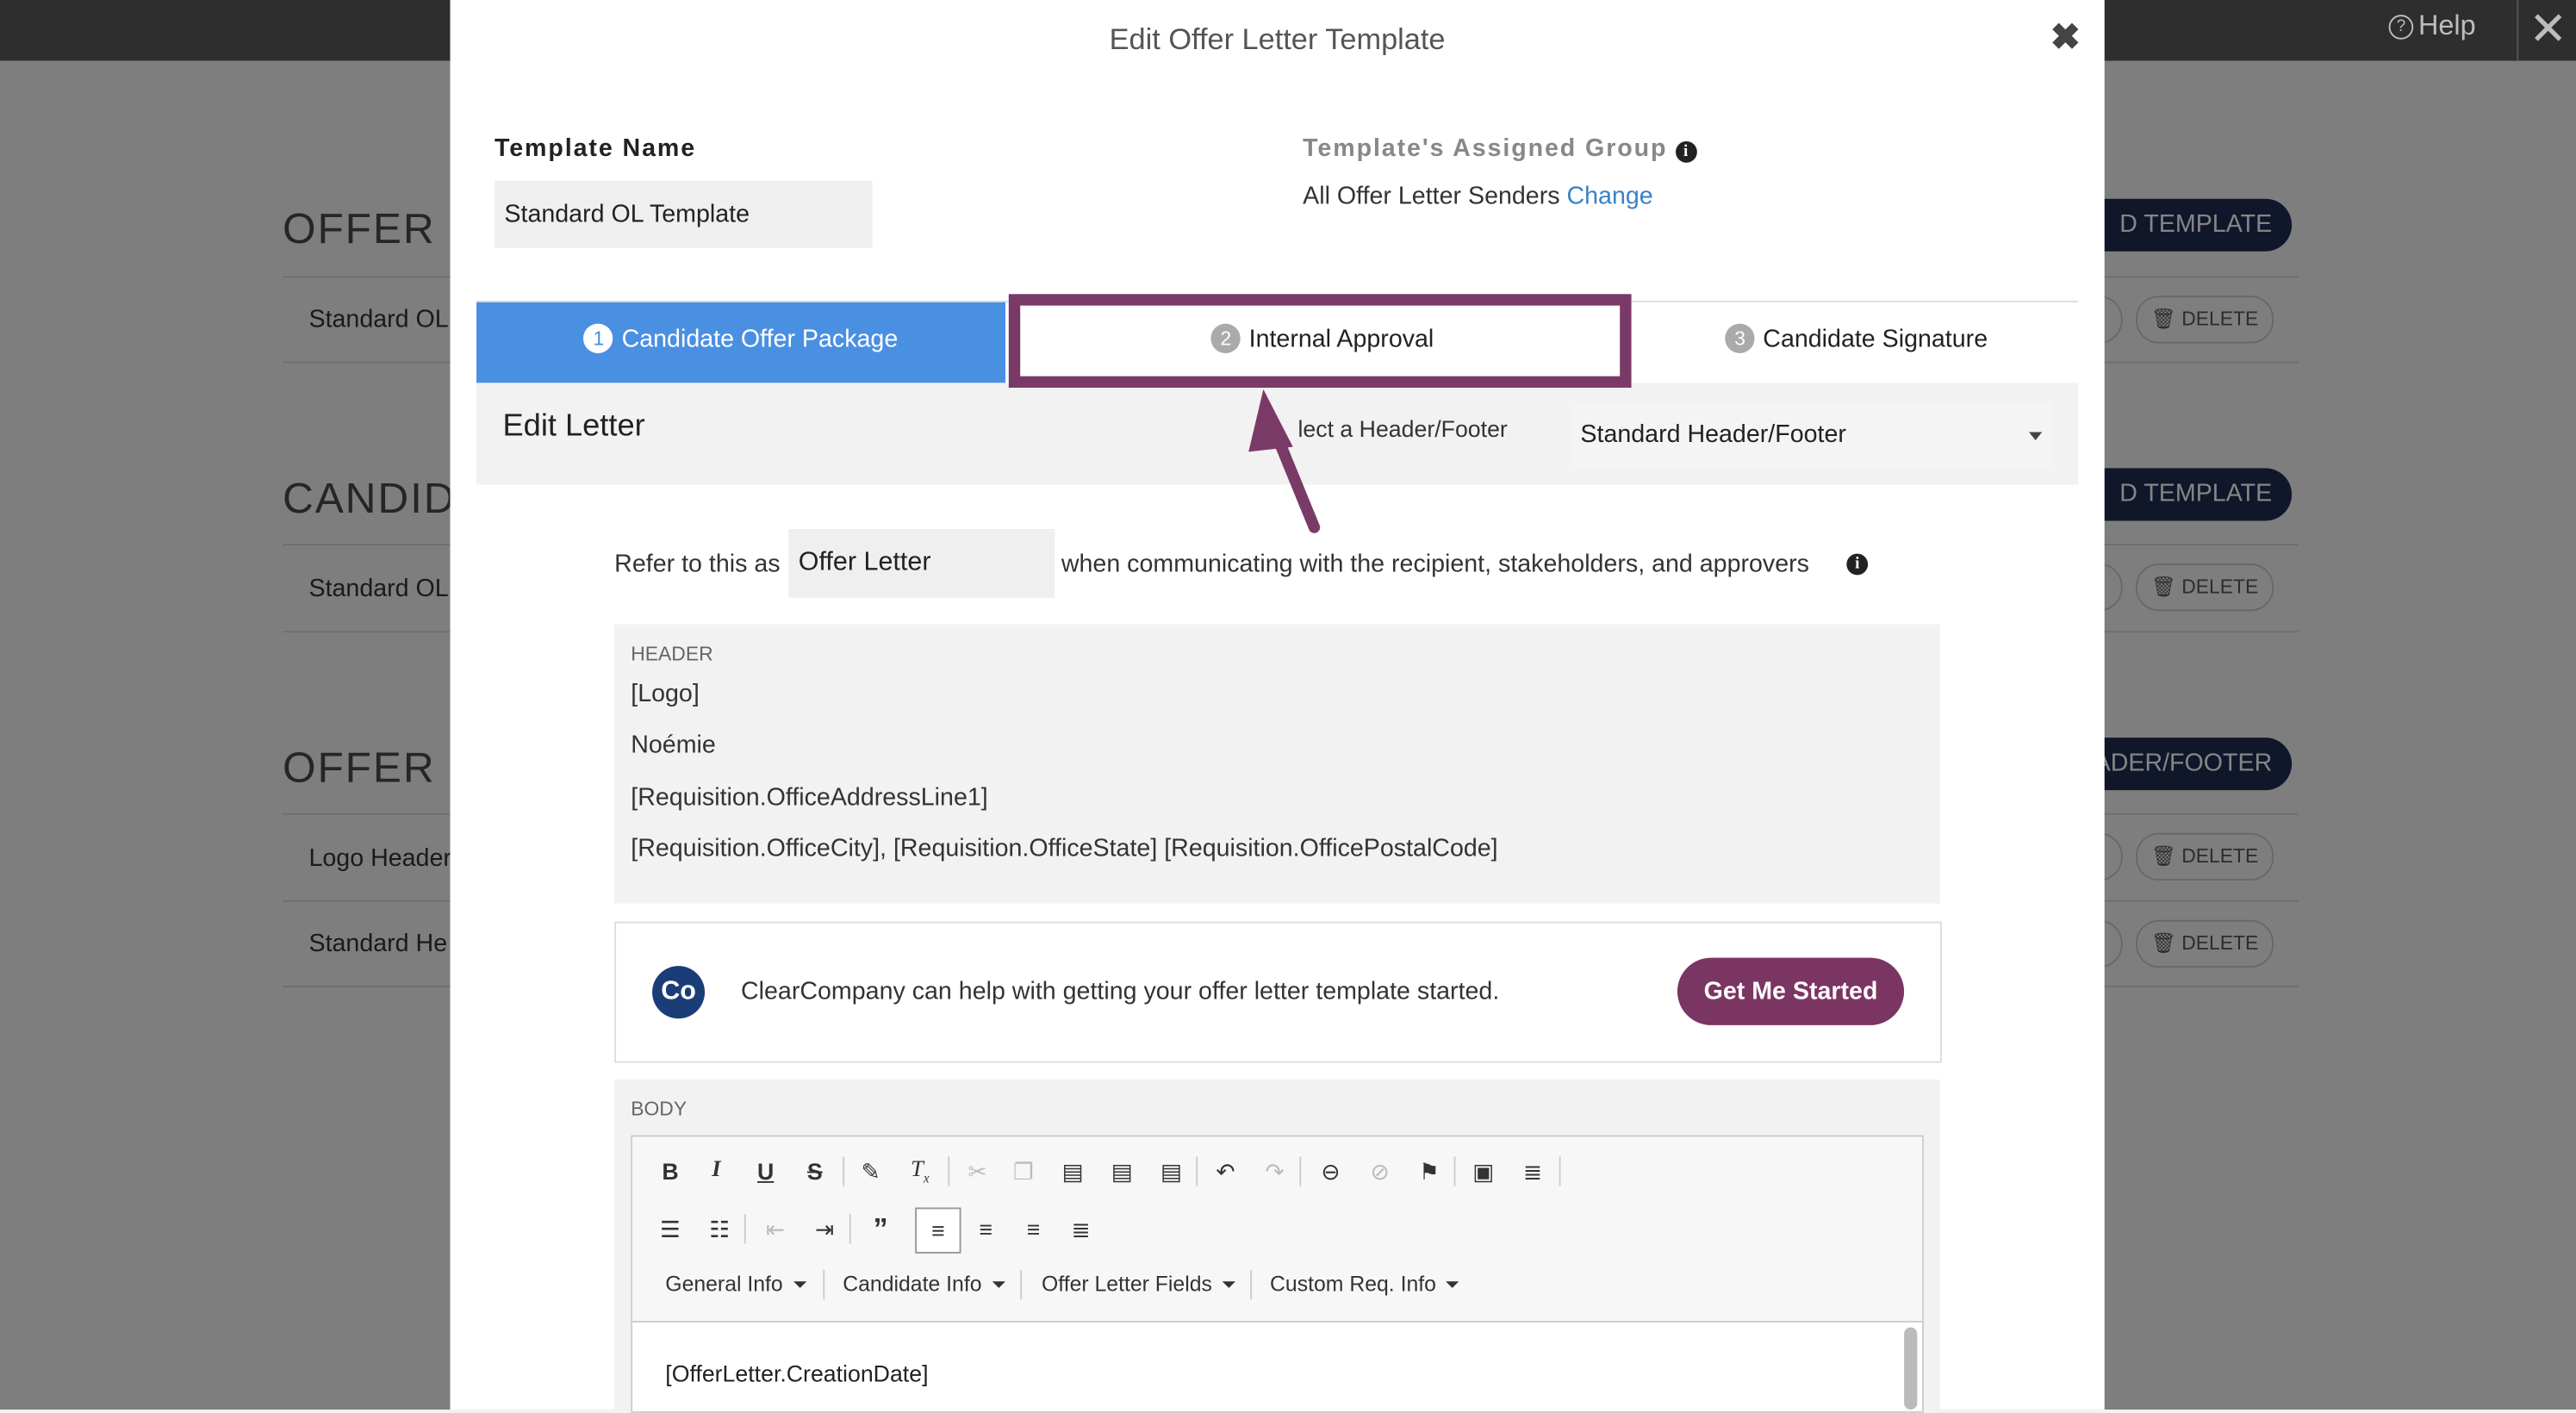  Describe the element at coordinates (924, 1284) in the screenshot. I see `candidate-info-dropdown: Candidate Info` at that location.